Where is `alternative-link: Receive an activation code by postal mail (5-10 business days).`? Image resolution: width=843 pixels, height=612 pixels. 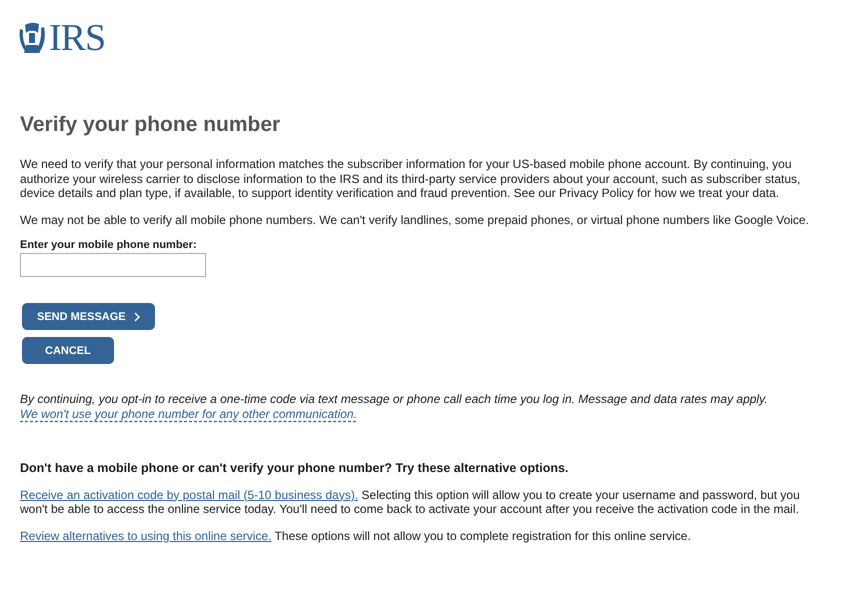 alternative-link: Receive an activation code by postal mail (5-10 business days). is located at coordinates (189, 495).